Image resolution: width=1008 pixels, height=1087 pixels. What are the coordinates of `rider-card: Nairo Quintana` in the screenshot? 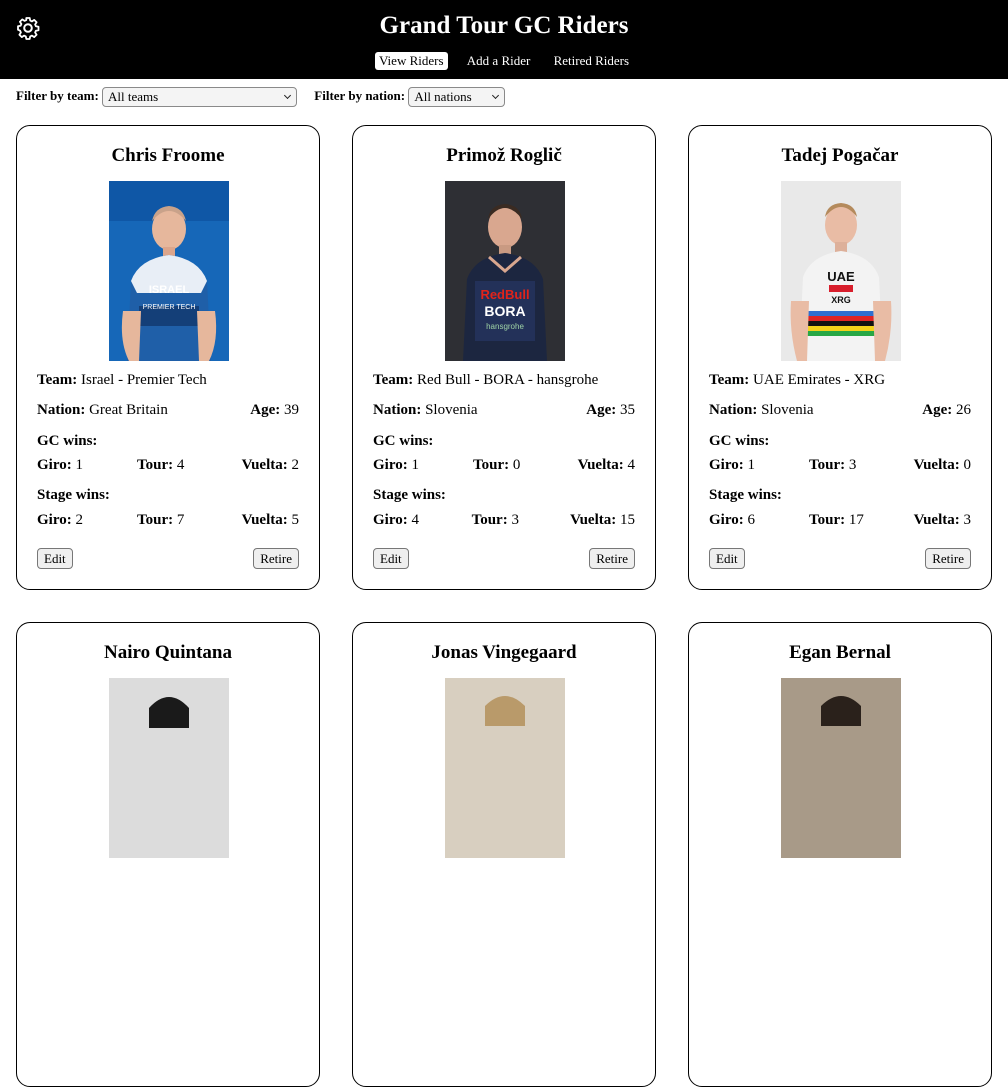 It's located at (168, 854).